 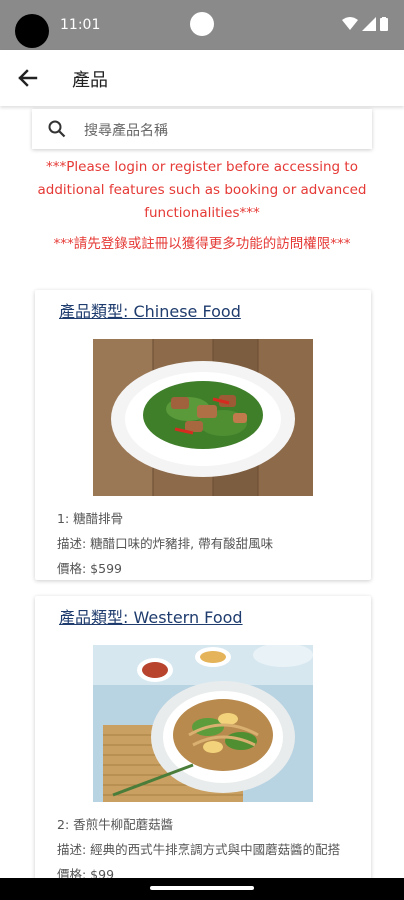 What do you see at coordinates (199, 849) in the screenshot?
I see `product-description: 描述: 經典的西式牛排烹調方式與中國蘑菇醬的配搭` at bounding box center [199, 849].